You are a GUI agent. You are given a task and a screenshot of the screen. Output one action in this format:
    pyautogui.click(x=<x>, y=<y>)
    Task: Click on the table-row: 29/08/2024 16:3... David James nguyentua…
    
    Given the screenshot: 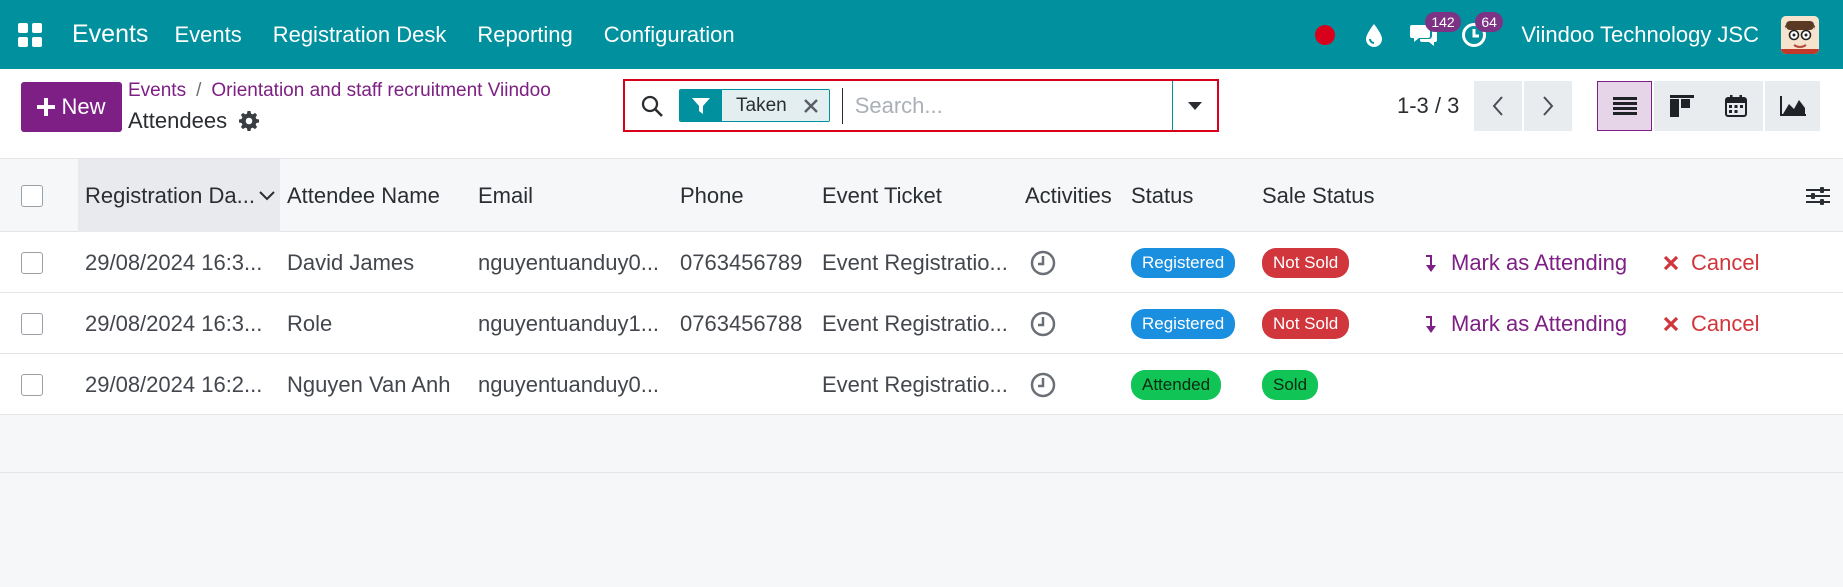 What is the action you would take?
    pyautogui.click(x=921, y=262)
    